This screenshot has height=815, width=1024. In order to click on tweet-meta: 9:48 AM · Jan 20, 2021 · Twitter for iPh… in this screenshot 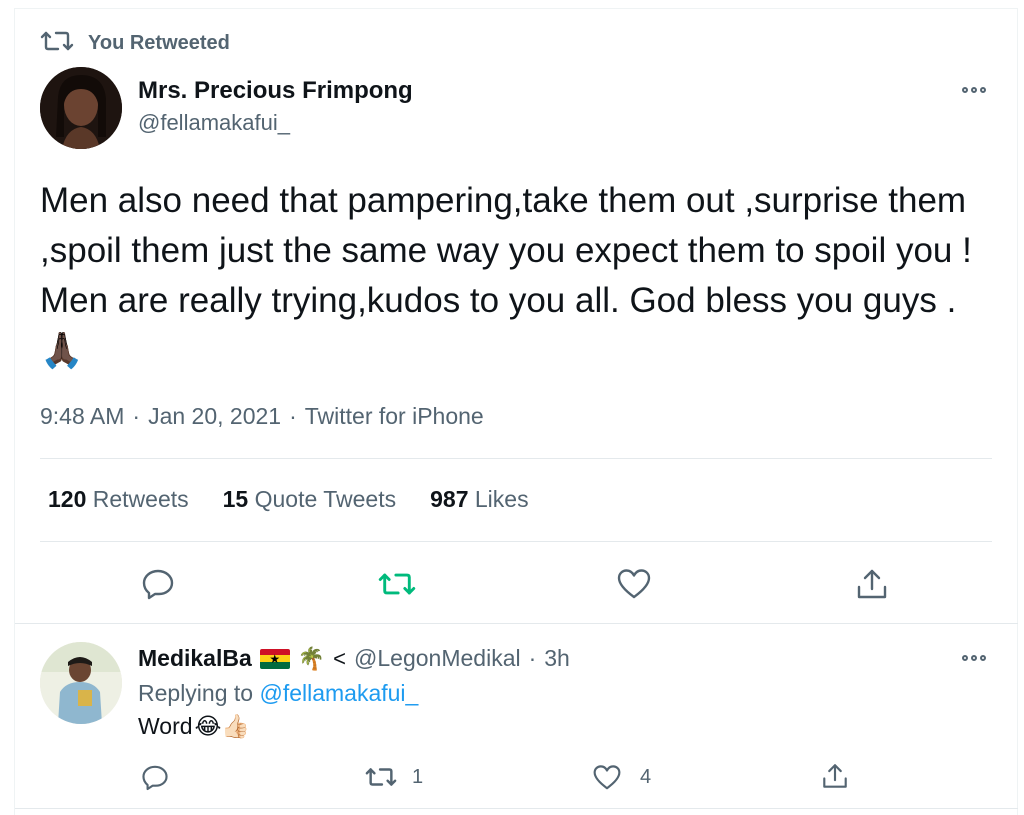, I will do `click(262, 416)`.